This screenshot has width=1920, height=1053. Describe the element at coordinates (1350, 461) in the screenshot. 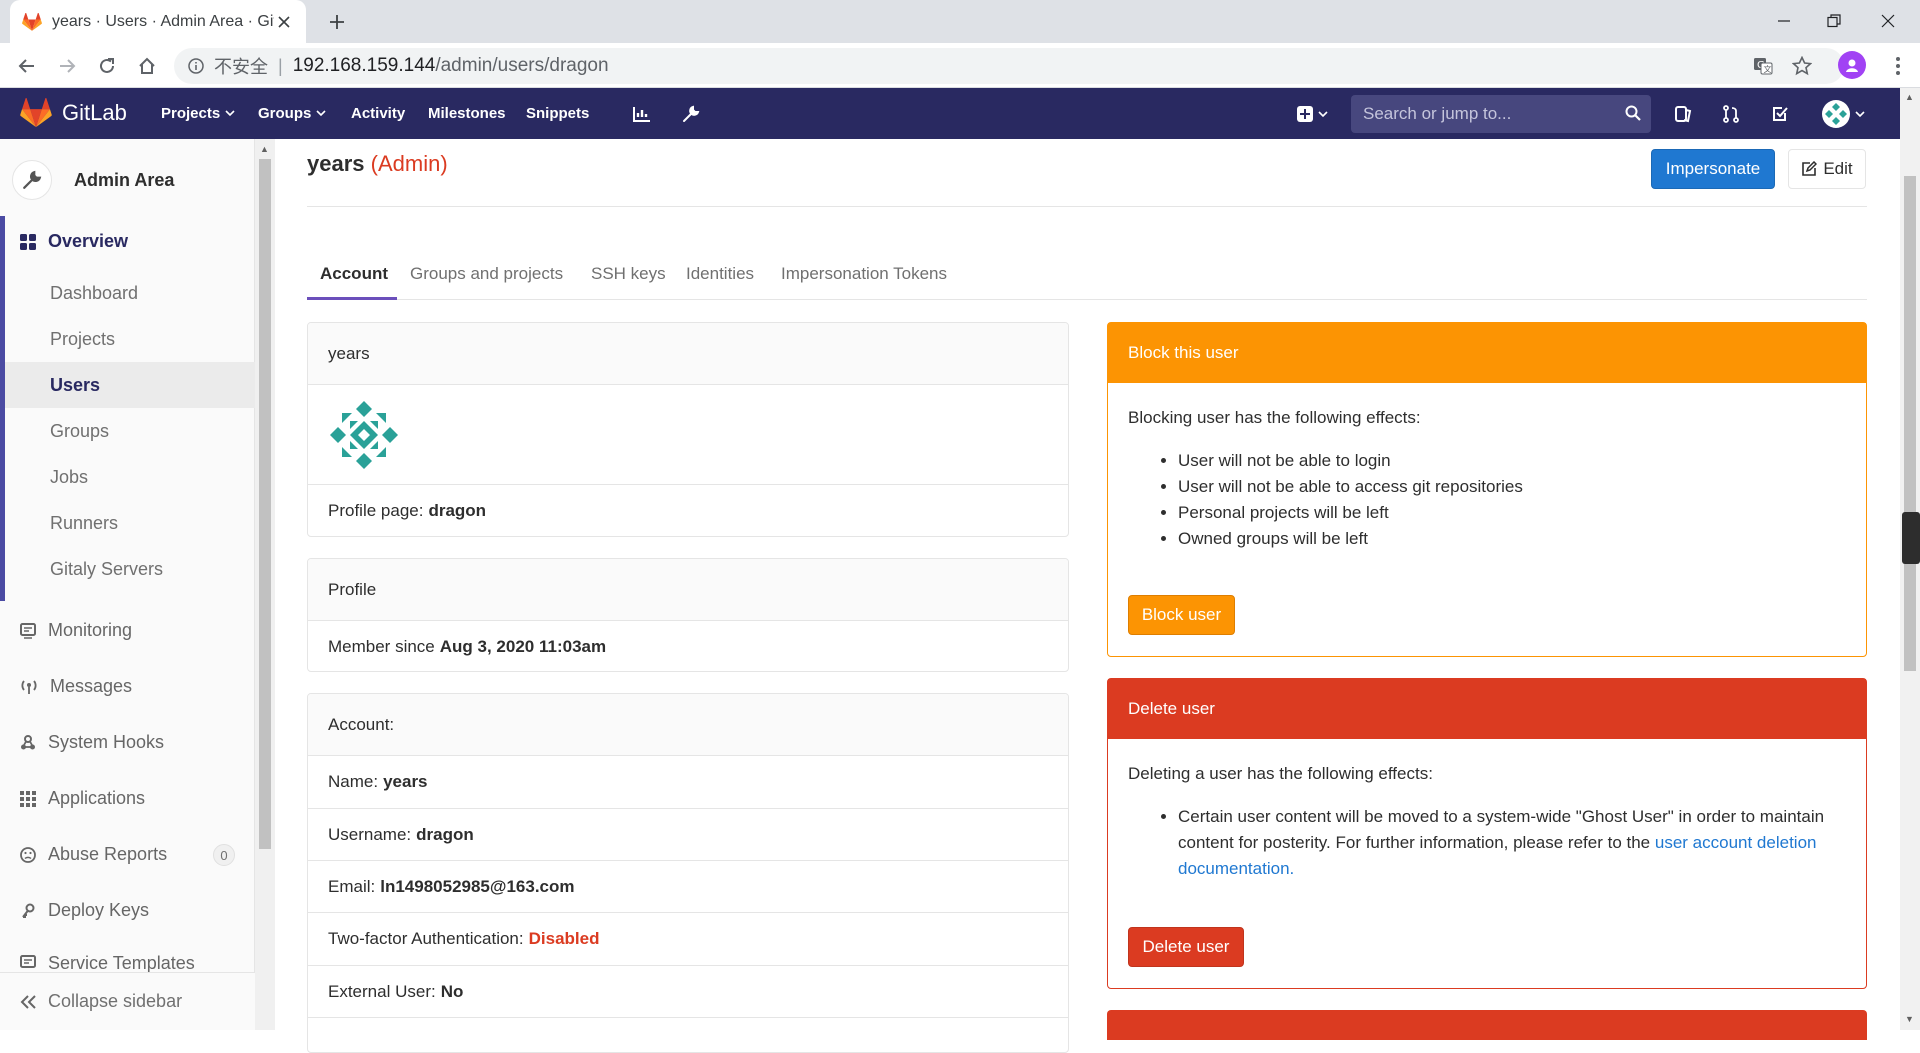

I see `list-item: User will not be able to login` at that location.